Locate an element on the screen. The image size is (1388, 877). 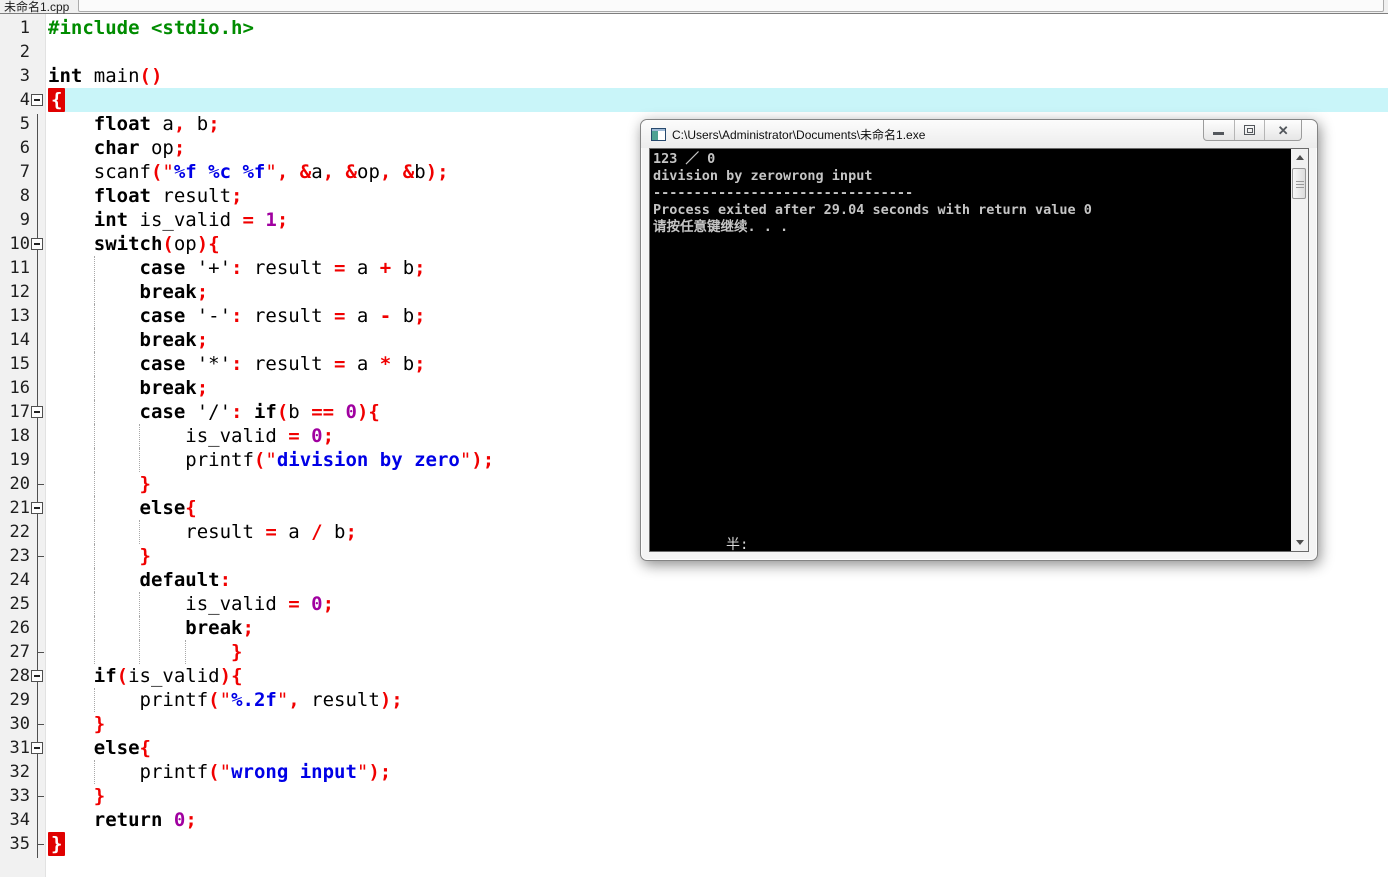
line-number: 33 is located at coordinates (19, 796).